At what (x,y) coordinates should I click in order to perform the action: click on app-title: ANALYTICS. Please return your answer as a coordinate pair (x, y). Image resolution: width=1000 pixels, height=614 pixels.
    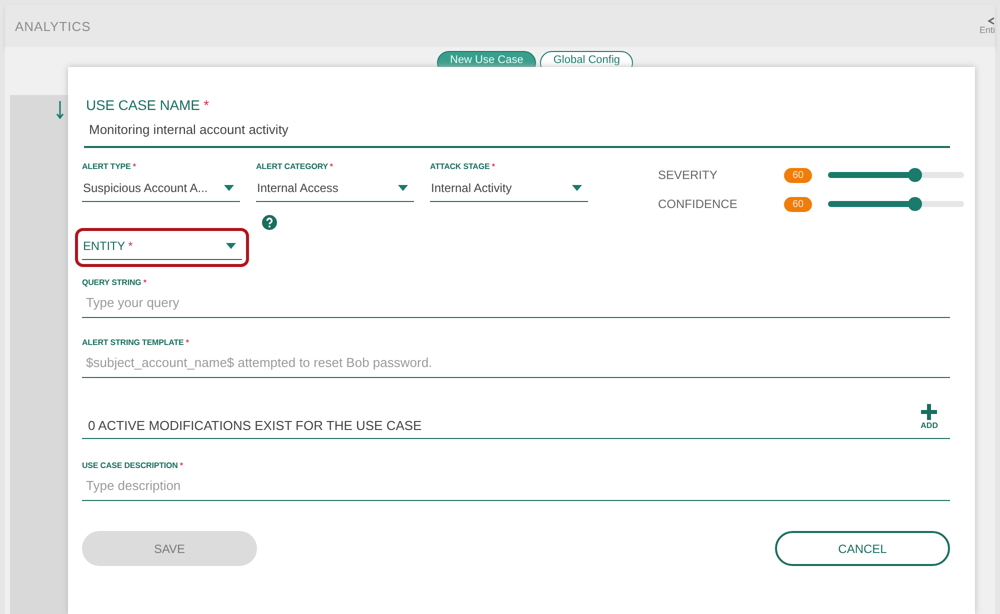
    Looking at the image, I should click on (53, 26).